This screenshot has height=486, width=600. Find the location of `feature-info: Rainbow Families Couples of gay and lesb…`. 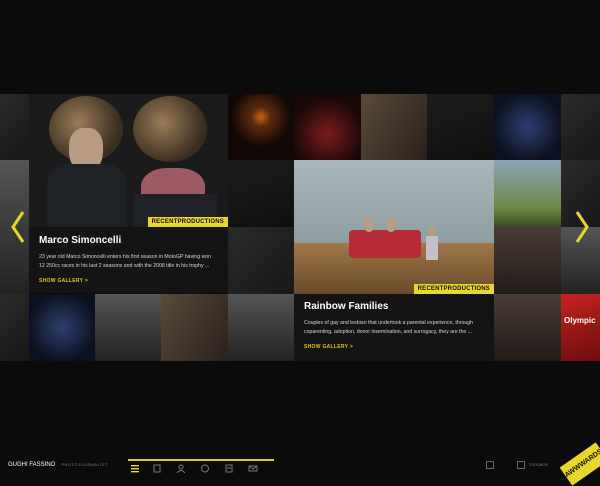

feature-info: Rainbow Families Couples of gay and lesb… is located at coordinates (394, 325).